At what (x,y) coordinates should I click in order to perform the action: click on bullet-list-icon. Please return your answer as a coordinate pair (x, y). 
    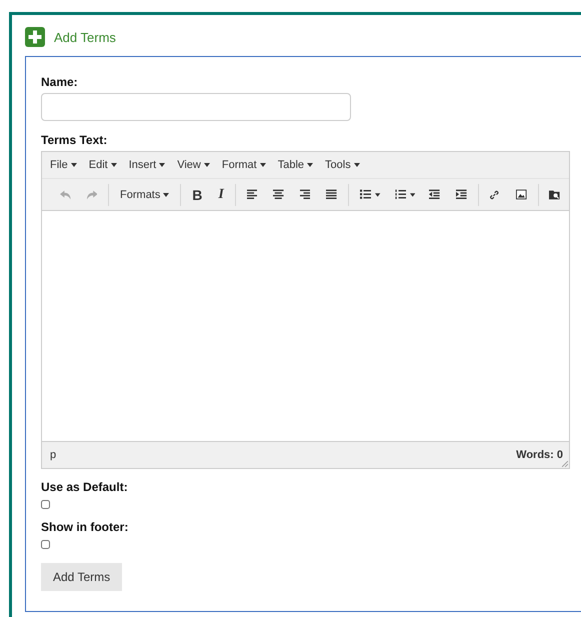
    Looking at the image, I should click on (366, 194).